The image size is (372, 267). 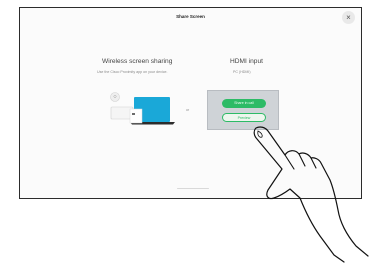 I want to click on hdmi-subtitle: PC (HDMI), so click(x=242, y=72).